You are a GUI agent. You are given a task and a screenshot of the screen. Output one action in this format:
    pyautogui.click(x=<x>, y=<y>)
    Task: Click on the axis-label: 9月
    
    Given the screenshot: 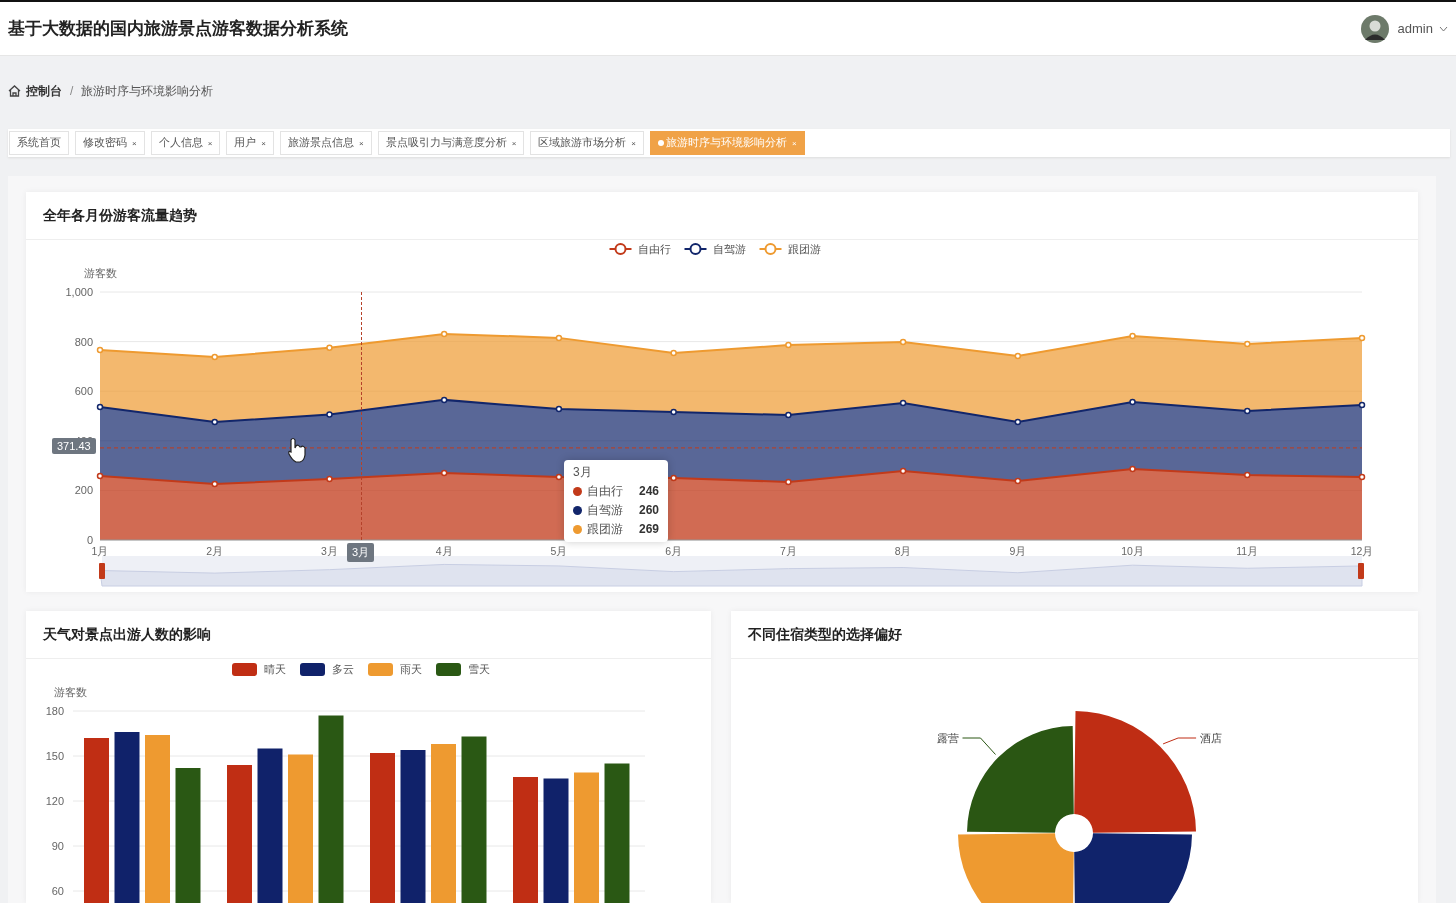 What is the action you would take?
    pyautogui.click(x=1018, y=551)
    